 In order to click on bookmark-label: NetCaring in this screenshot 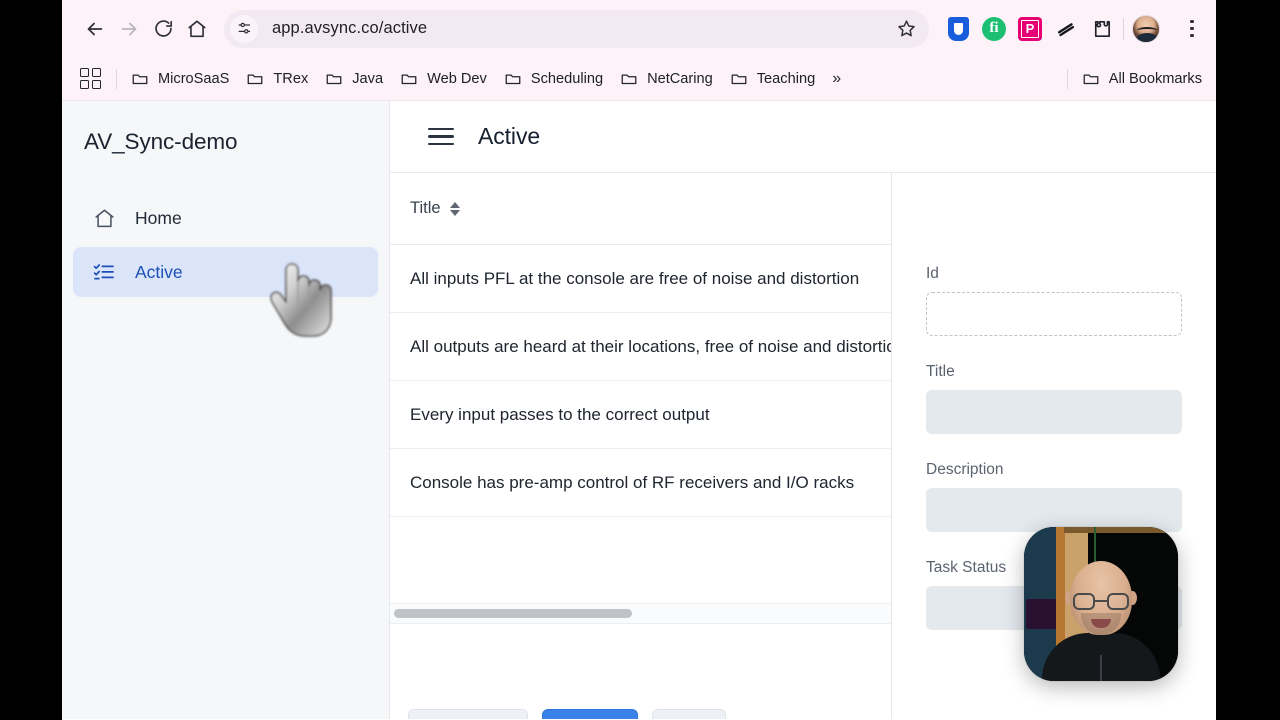, I will do `click(680, 78)`.